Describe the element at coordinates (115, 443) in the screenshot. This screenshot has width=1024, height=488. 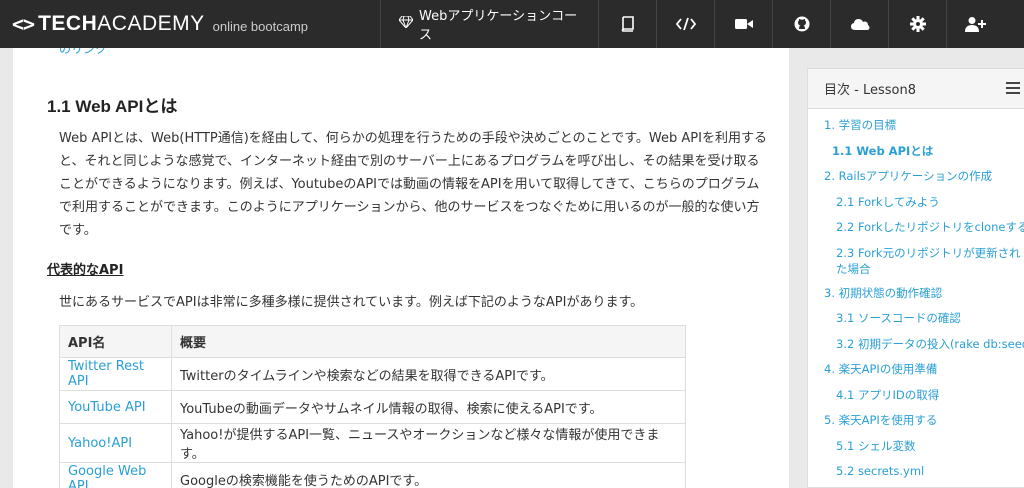
I see `api-name-link: Yahoo!API` at that location.